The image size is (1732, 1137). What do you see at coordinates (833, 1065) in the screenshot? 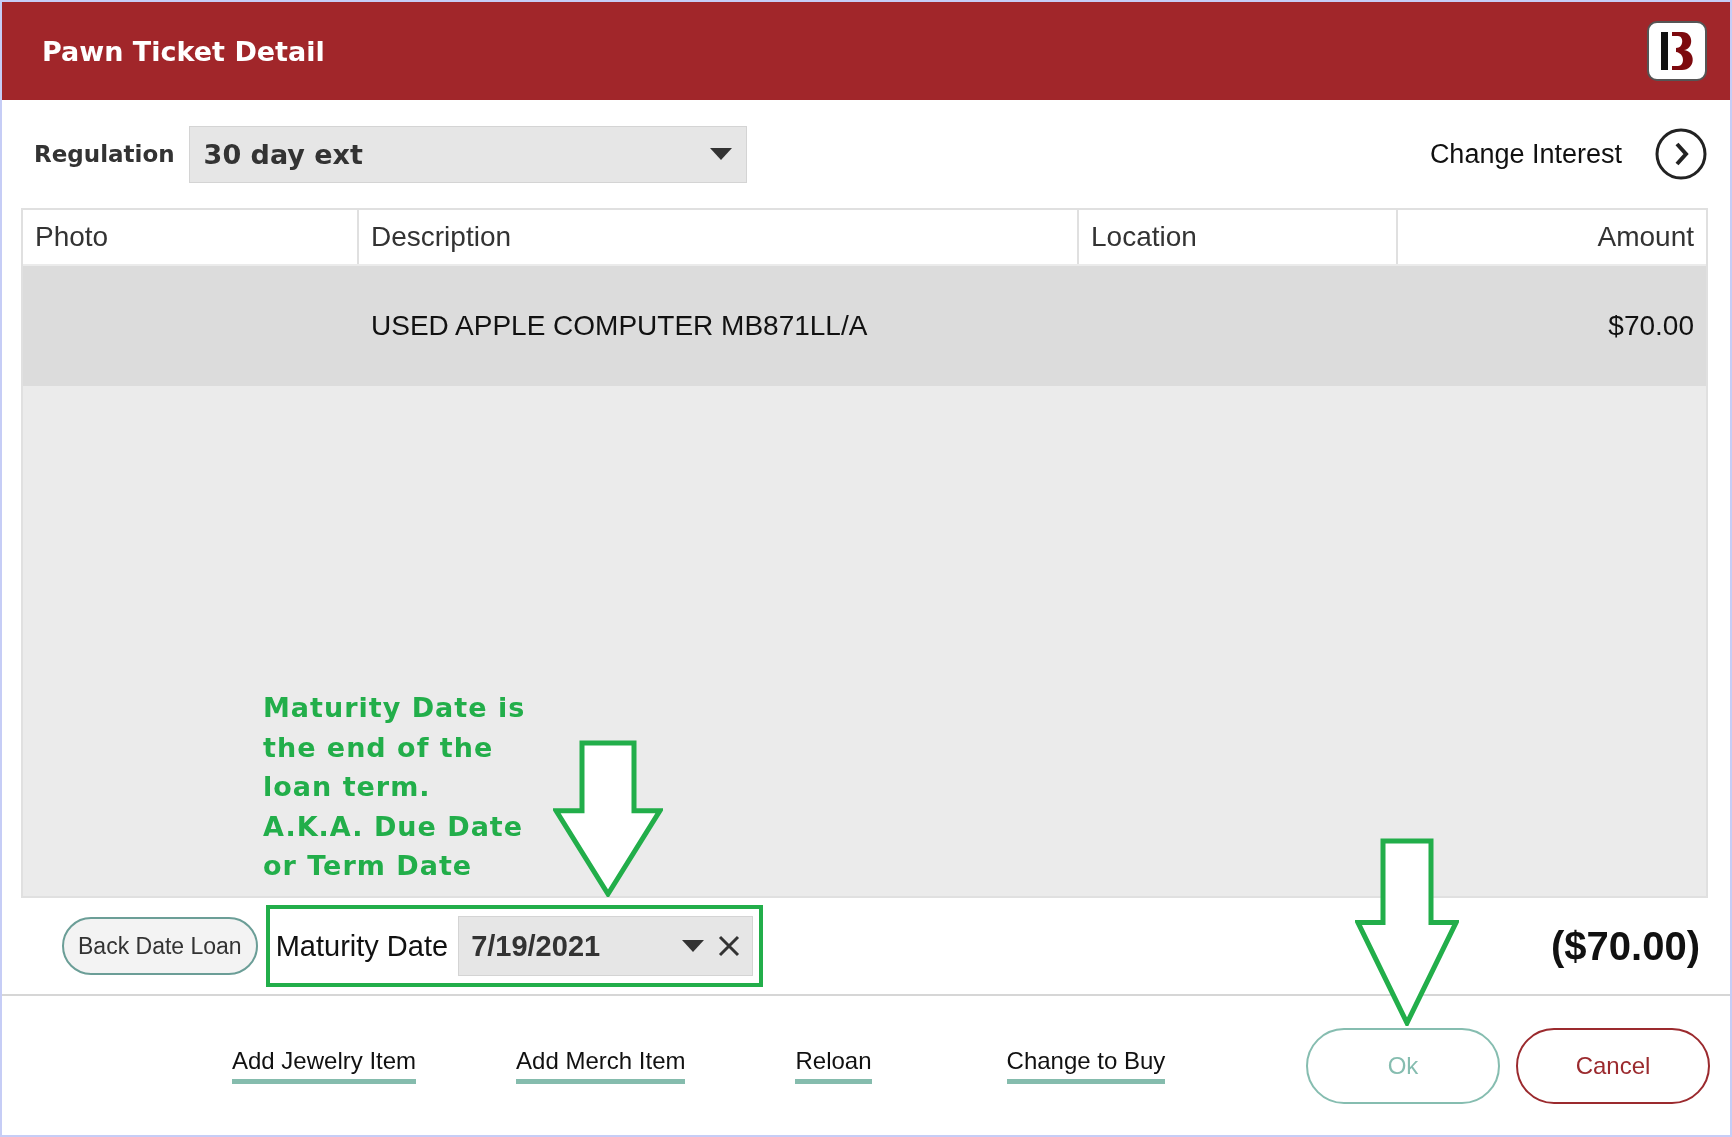
I see `action-link: Reloan` at bounding box center [833, 1065].